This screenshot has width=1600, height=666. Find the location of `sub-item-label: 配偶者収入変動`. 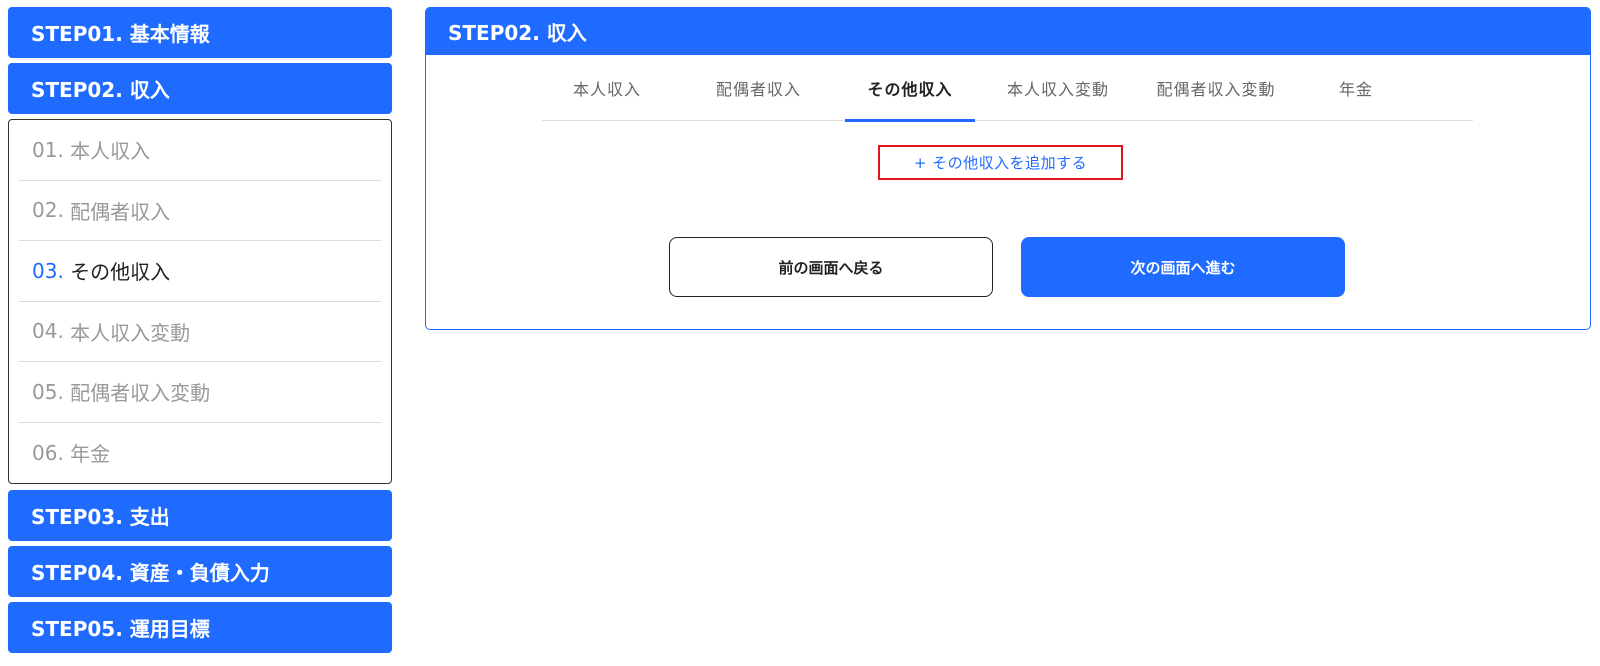

sub-item-label: 配偶者収入変動 is located at coordinates (140, 393).